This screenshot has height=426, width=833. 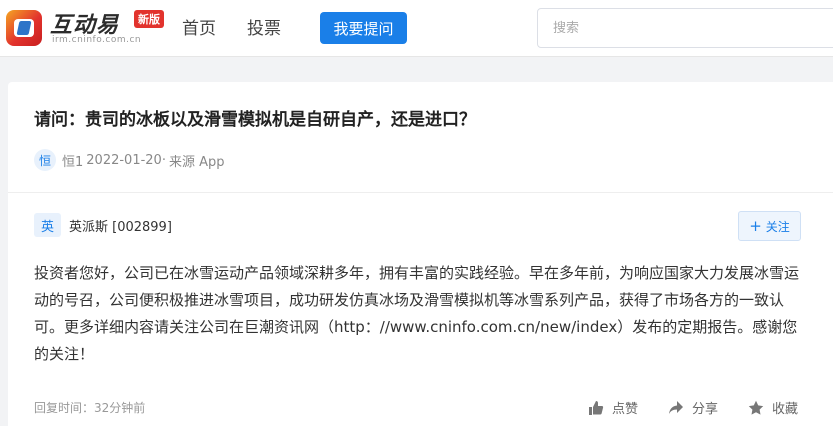 I want to click on answerer: 英 英派斯 [002899], so click(x=103, y=225).